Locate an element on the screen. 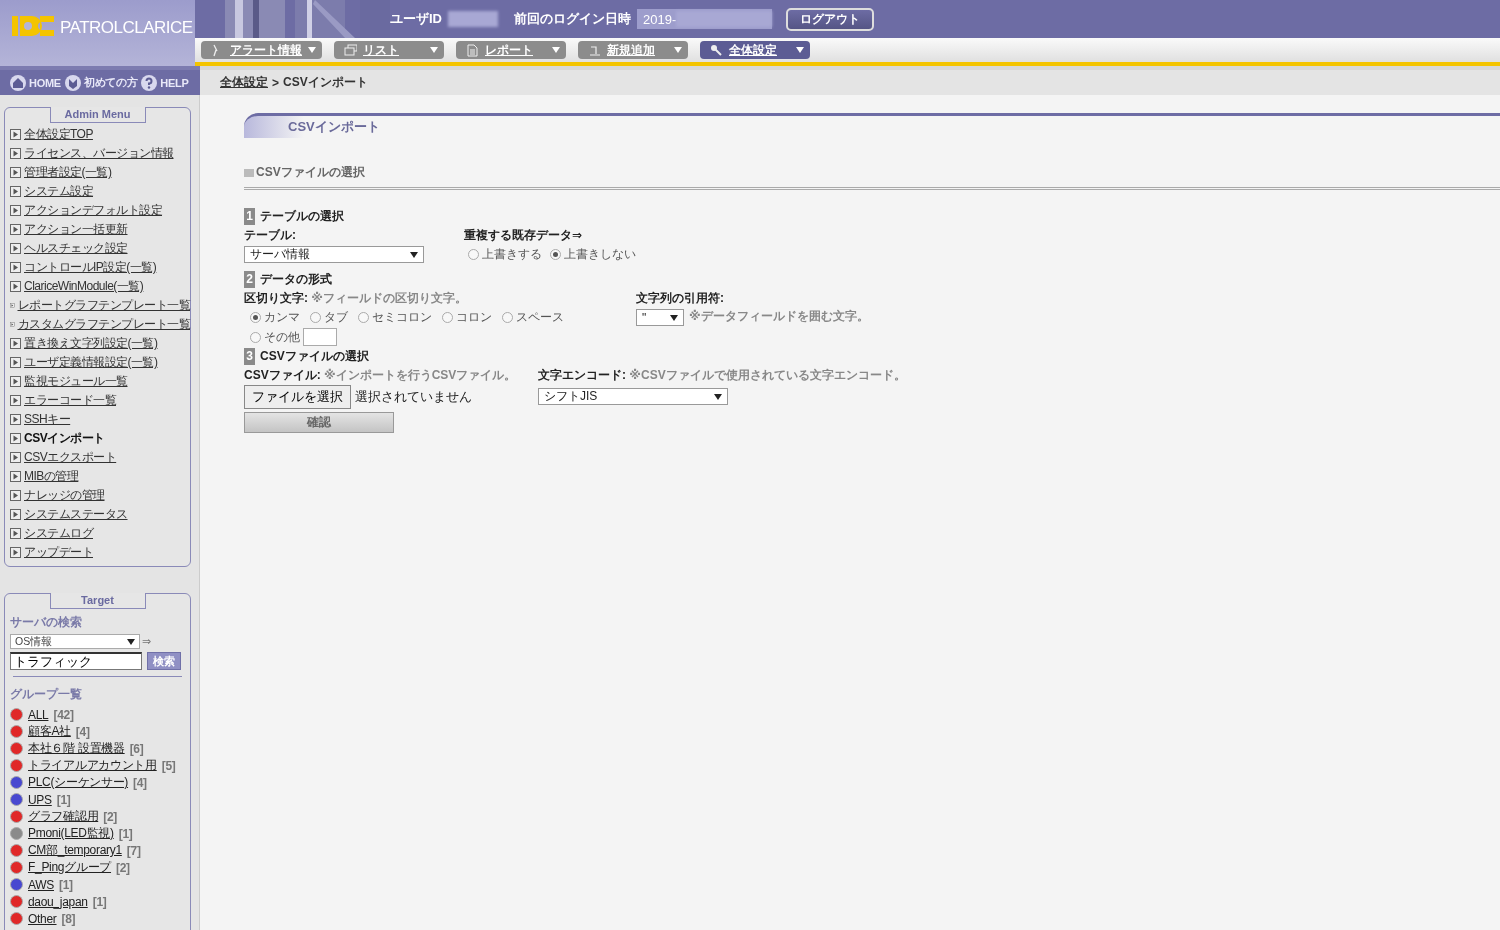 The image size is (1500, 930). step-number: 2 is located at coordinates (249, 279).